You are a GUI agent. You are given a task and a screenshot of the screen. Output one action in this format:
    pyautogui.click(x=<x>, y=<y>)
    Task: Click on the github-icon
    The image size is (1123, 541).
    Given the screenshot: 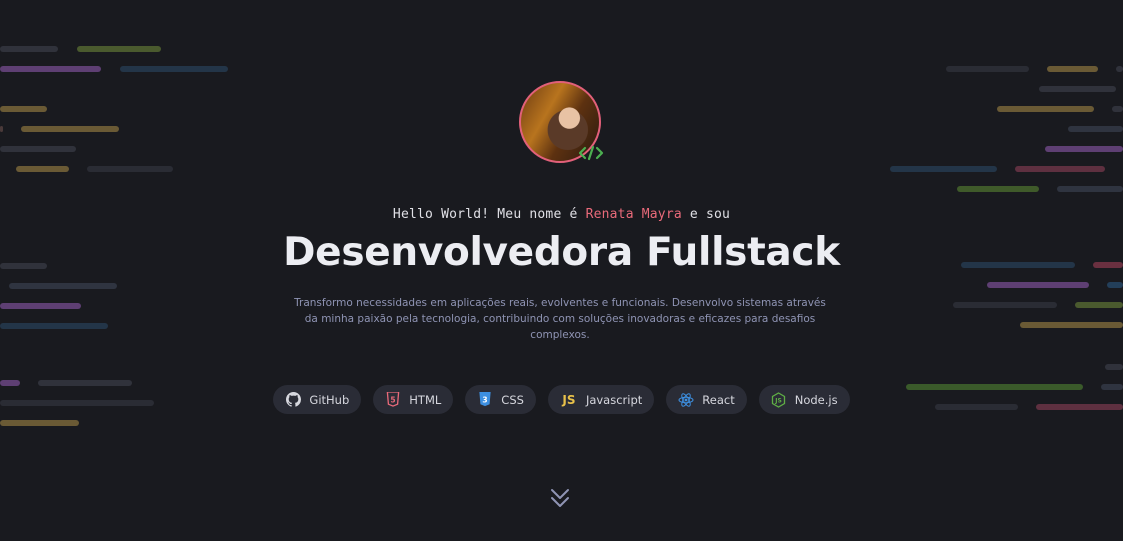 What is the action you would take?
    pyautogui.click(x=293, y=400)
    